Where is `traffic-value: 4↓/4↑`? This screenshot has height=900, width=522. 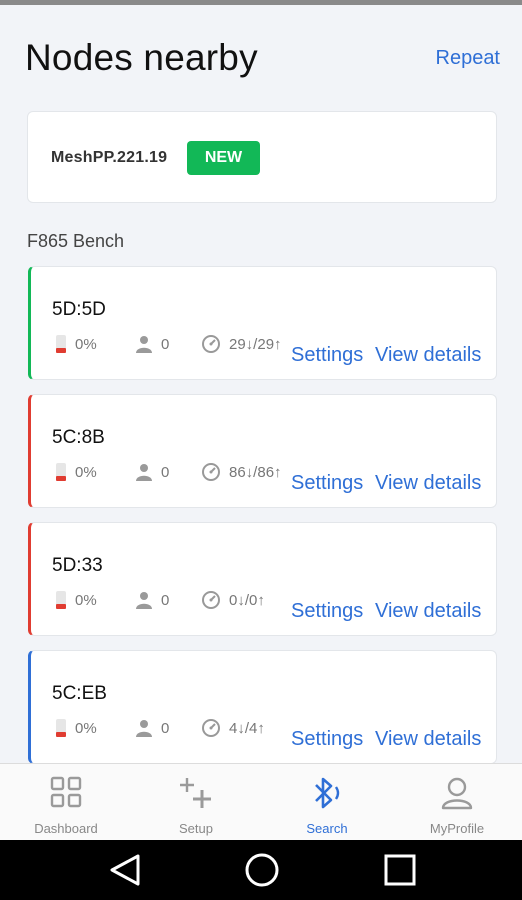 traffic-value: 4↓/4↑ is located at coordinates (247, 728).